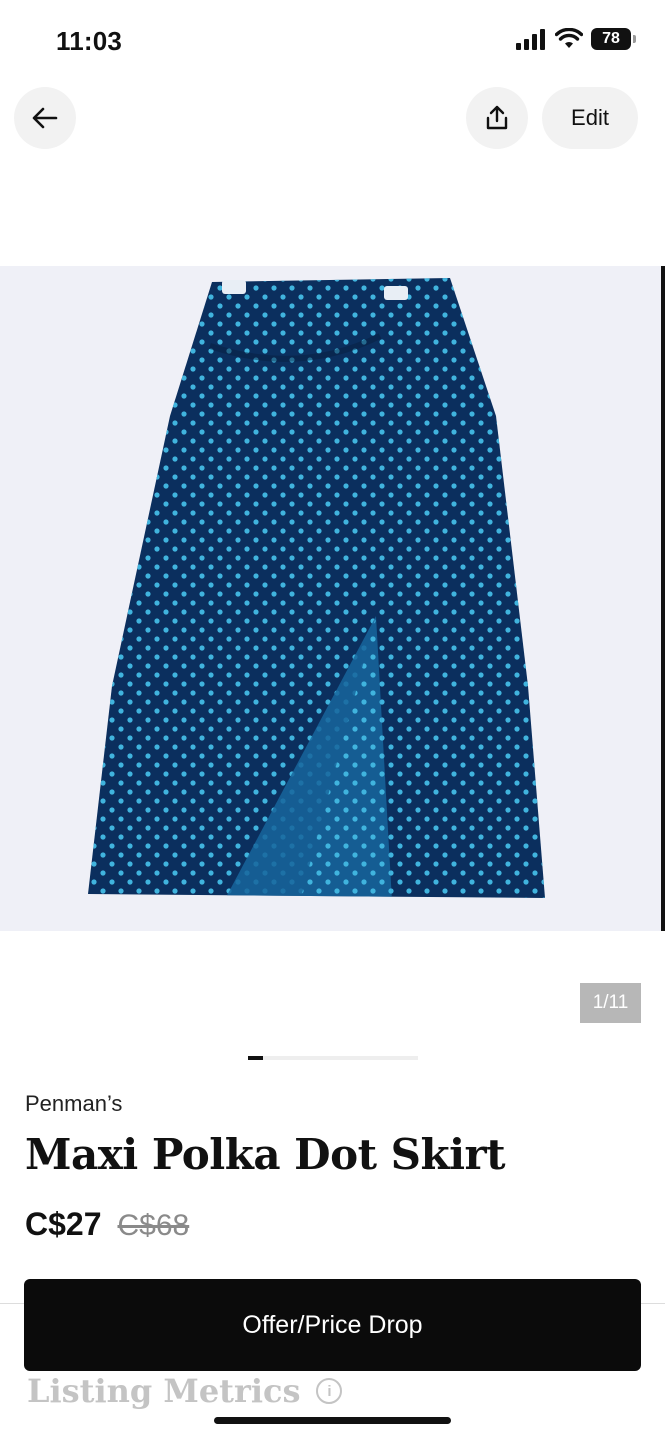 Image resolution: width=665 pixels, height=1440 pixels. I want to click on offer-price-drop-button: Offer/Price Drop, so click(332, 1325).